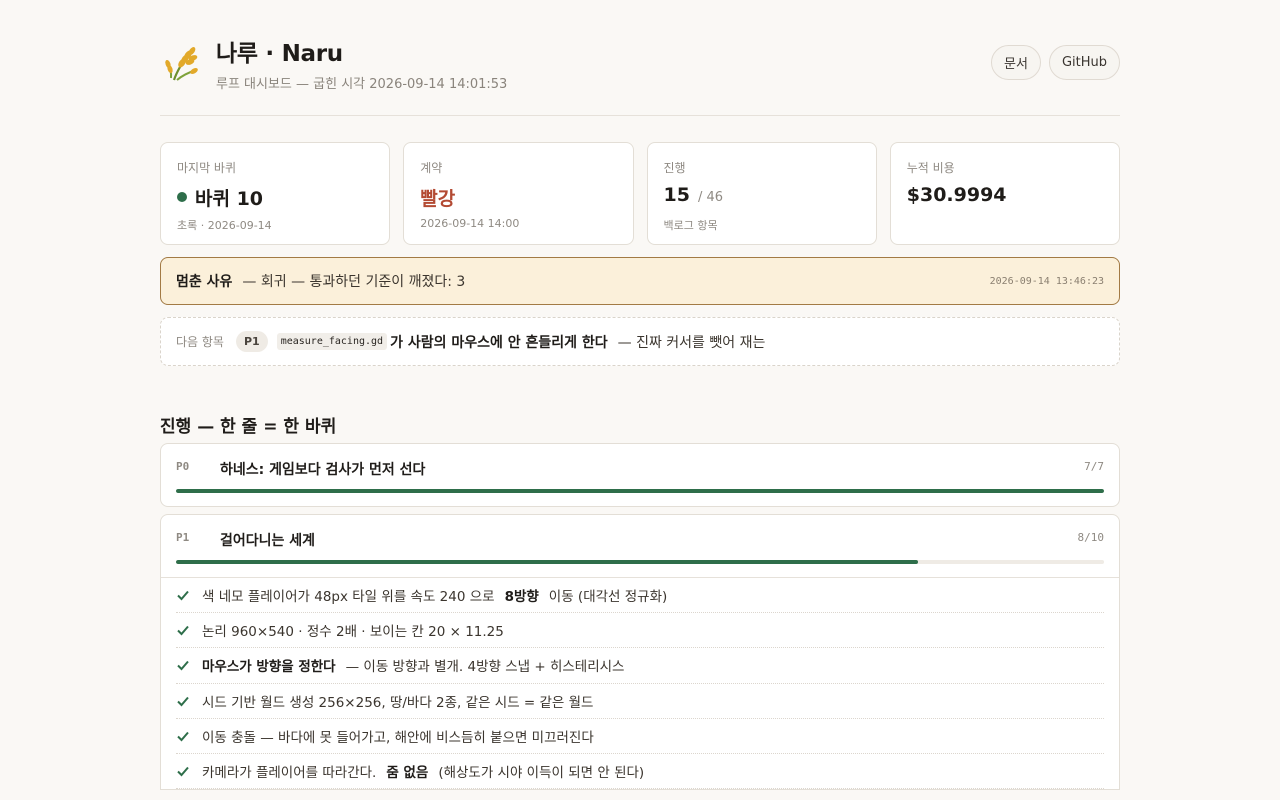 The image size is (1280, 800). I want to click on progress-done: 15, so click(676, 195).